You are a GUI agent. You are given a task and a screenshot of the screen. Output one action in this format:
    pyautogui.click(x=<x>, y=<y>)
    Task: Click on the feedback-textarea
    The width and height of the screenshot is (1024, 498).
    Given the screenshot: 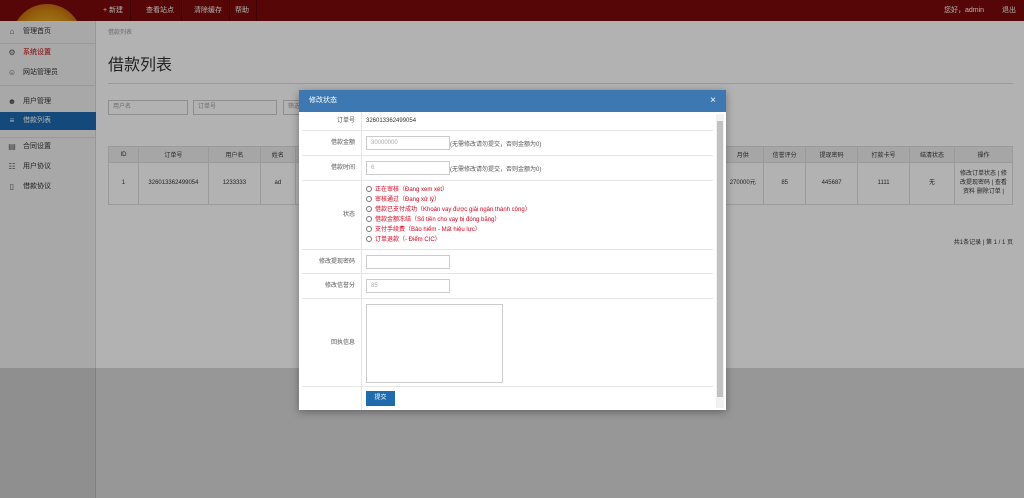 What is the action you would take?
    pyautogui.click(x=434, y=343)
    